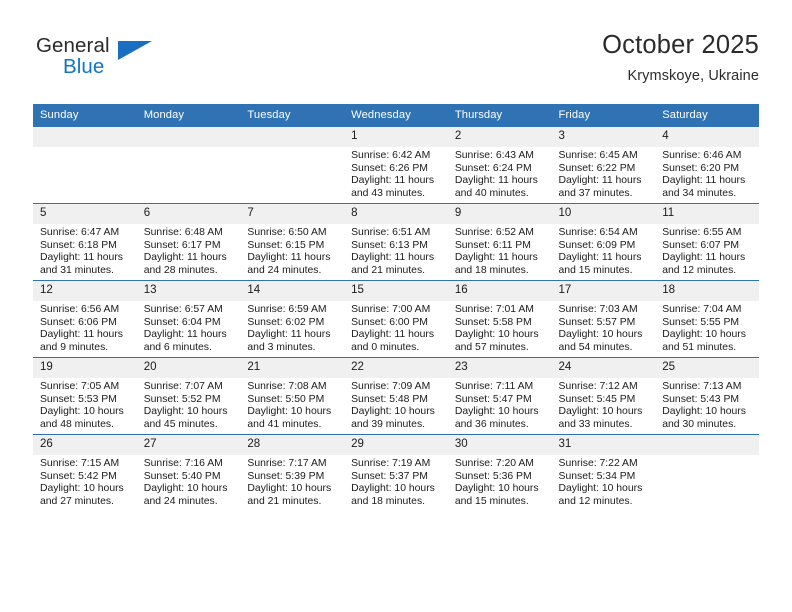 The image size is (792, 612). What do you see at coordinates (287, 463) in the screenshot?
I see `sunrise-text: Sunrise: 7:17 AM` at bounding box center [287, 463].